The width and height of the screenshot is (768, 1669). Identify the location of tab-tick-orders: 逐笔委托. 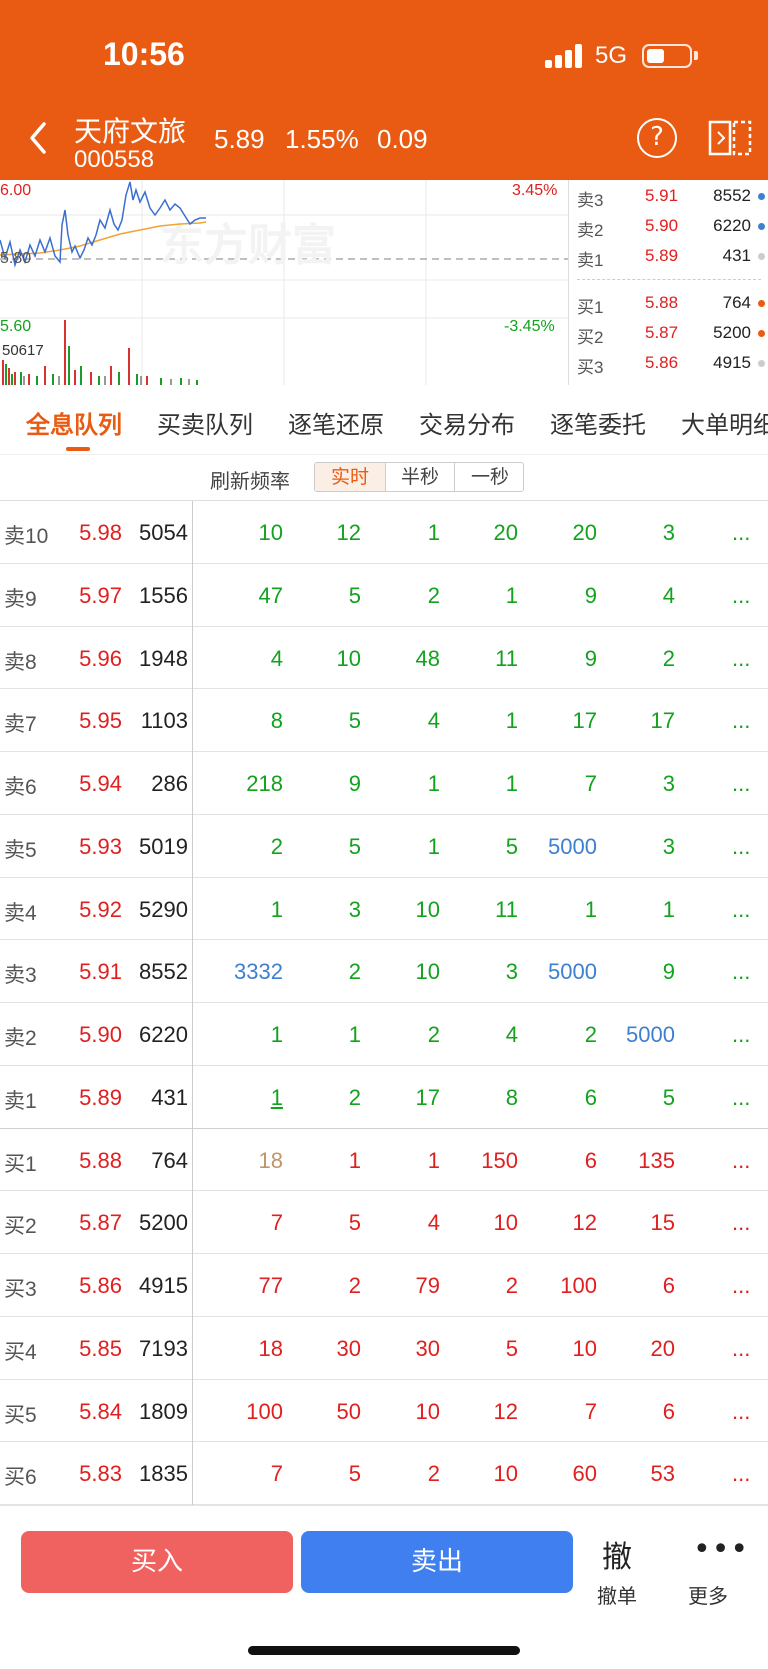
(598, 422).